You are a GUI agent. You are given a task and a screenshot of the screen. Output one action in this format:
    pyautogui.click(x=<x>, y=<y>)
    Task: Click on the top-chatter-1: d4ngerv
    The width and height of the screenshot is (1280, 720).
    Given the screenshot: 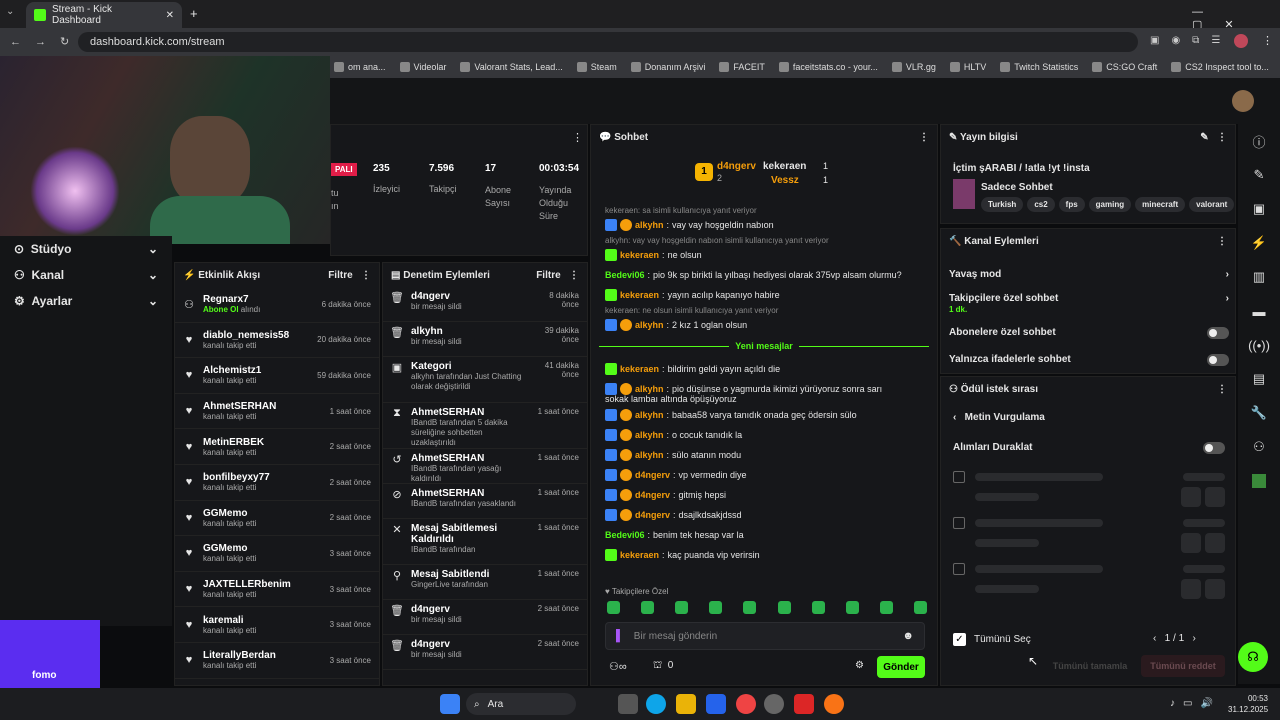 What is the action you would take?
    pyautogui.click(x=736, y=166)
    